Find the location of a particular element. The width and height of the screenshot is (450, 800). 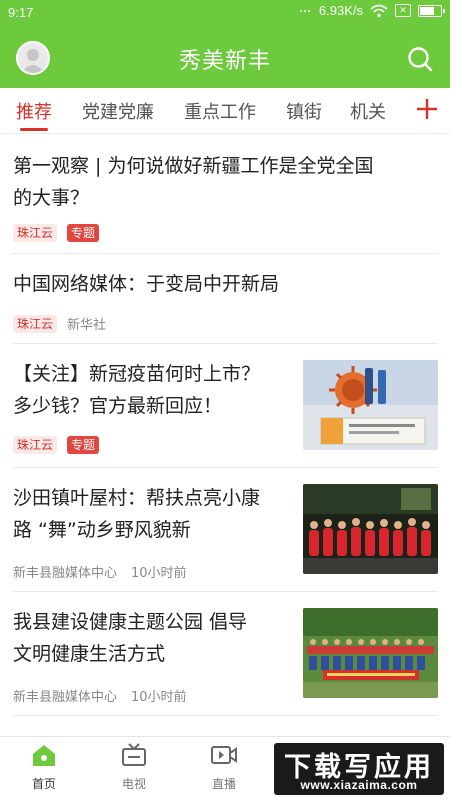

news-item: 中国网络媒体：于变局中开新局 珠江云 新华社 is located at coordinates (225, 299).